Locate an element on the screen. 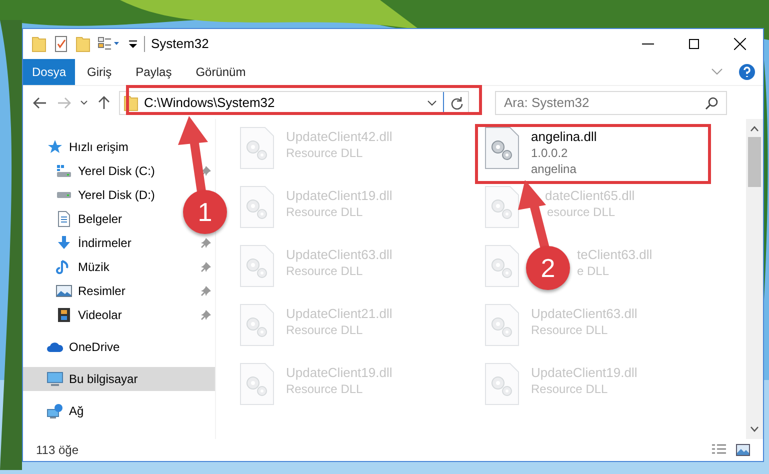  film-icon is located at coordinates (64, 315).